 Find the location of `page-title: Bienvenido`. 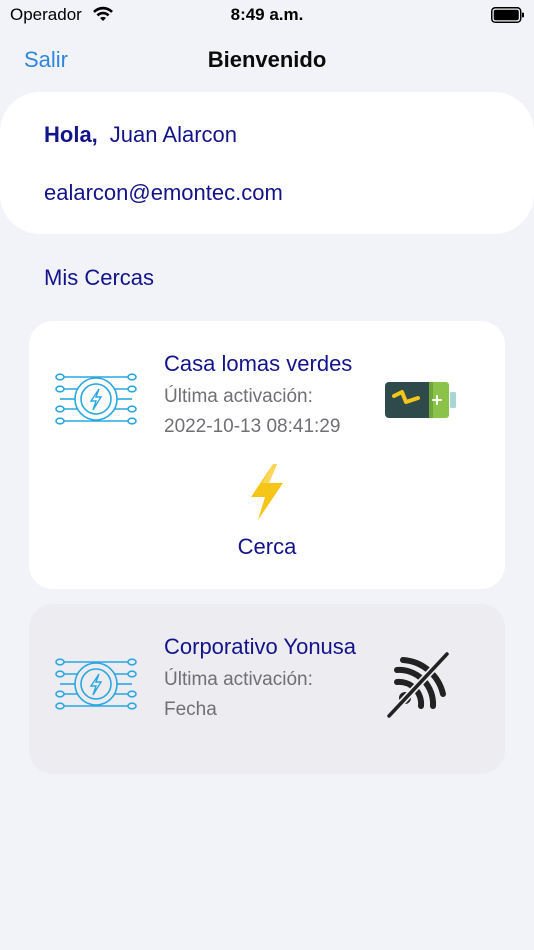

page-title: Bienvenido is located at coordinates (267, 59).